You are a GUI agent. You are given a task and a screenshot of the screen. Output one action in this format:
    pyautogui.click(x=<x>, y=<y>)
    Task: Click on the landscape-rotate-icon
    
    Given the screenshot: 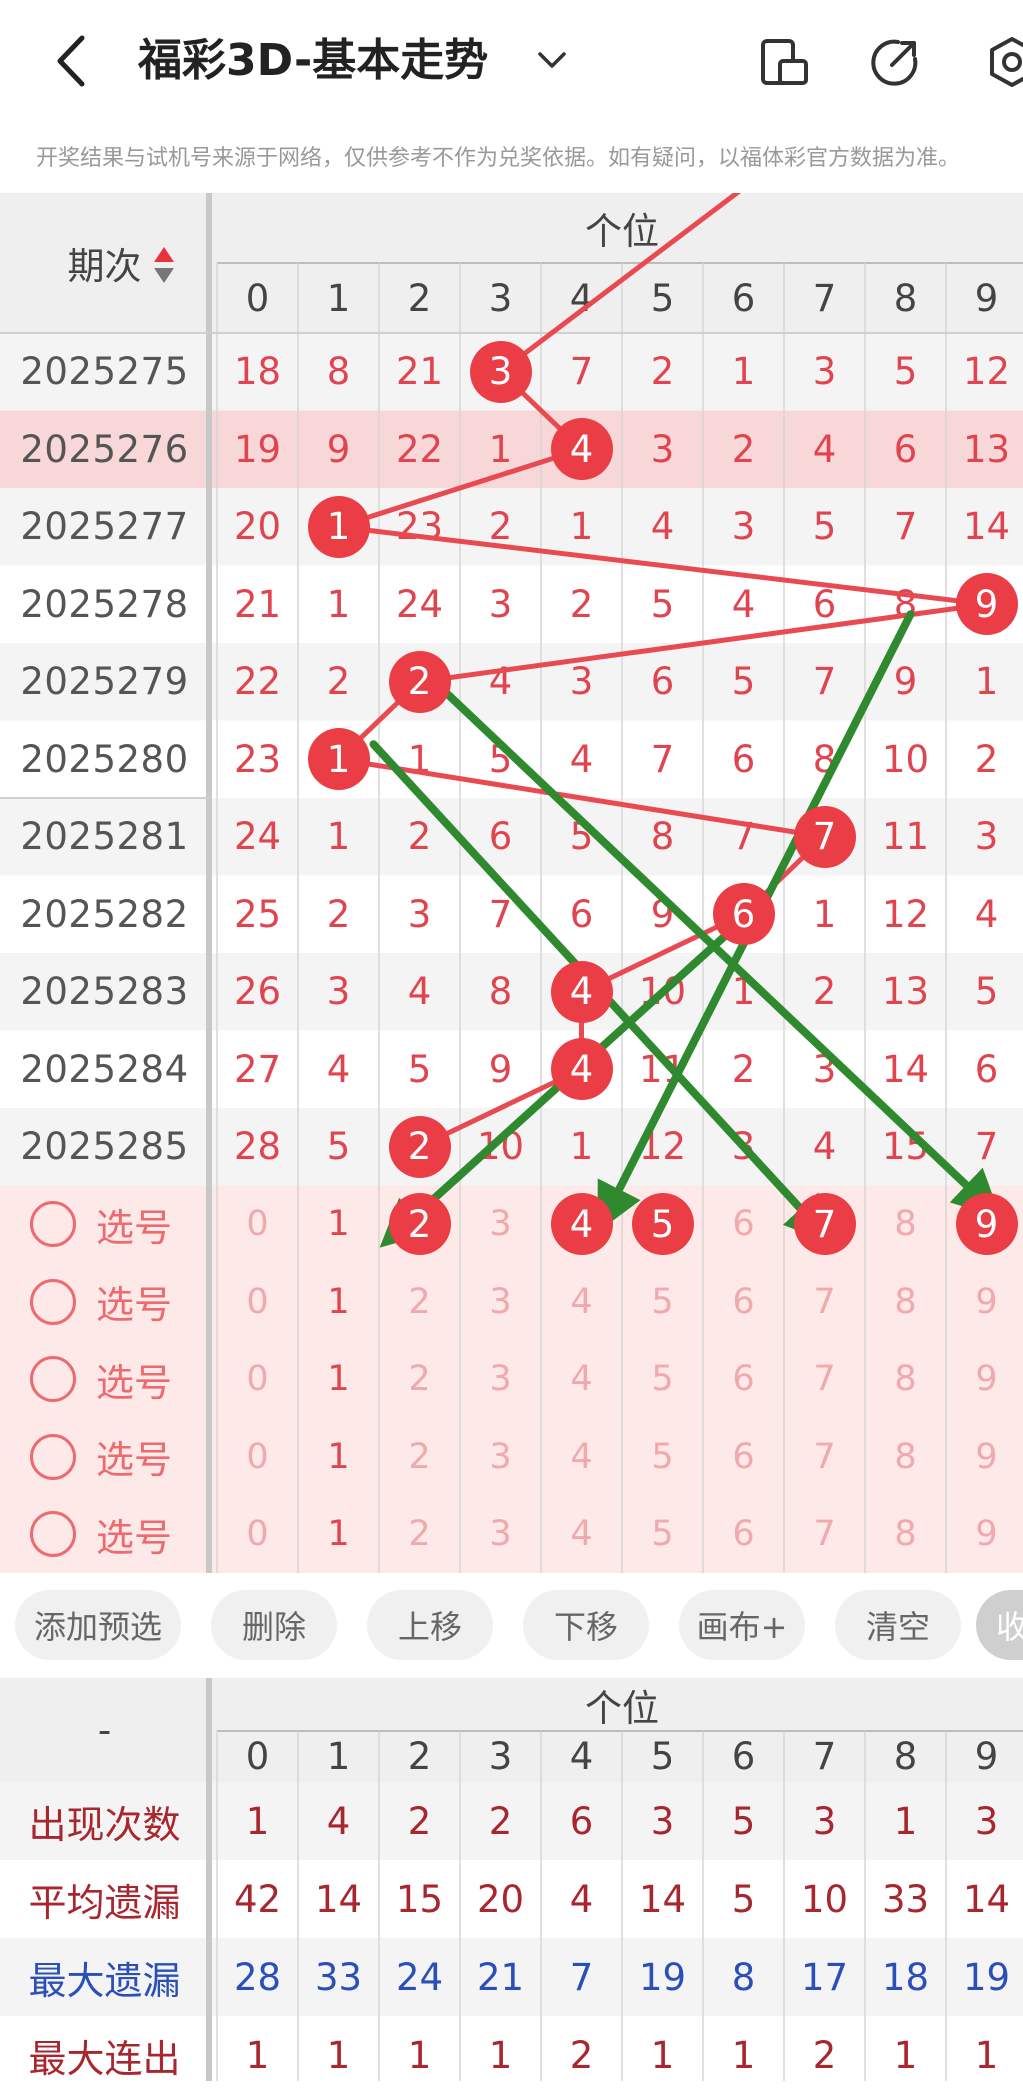 What is the action you would take?
    pyautogui.click(x=785, y=62)
    